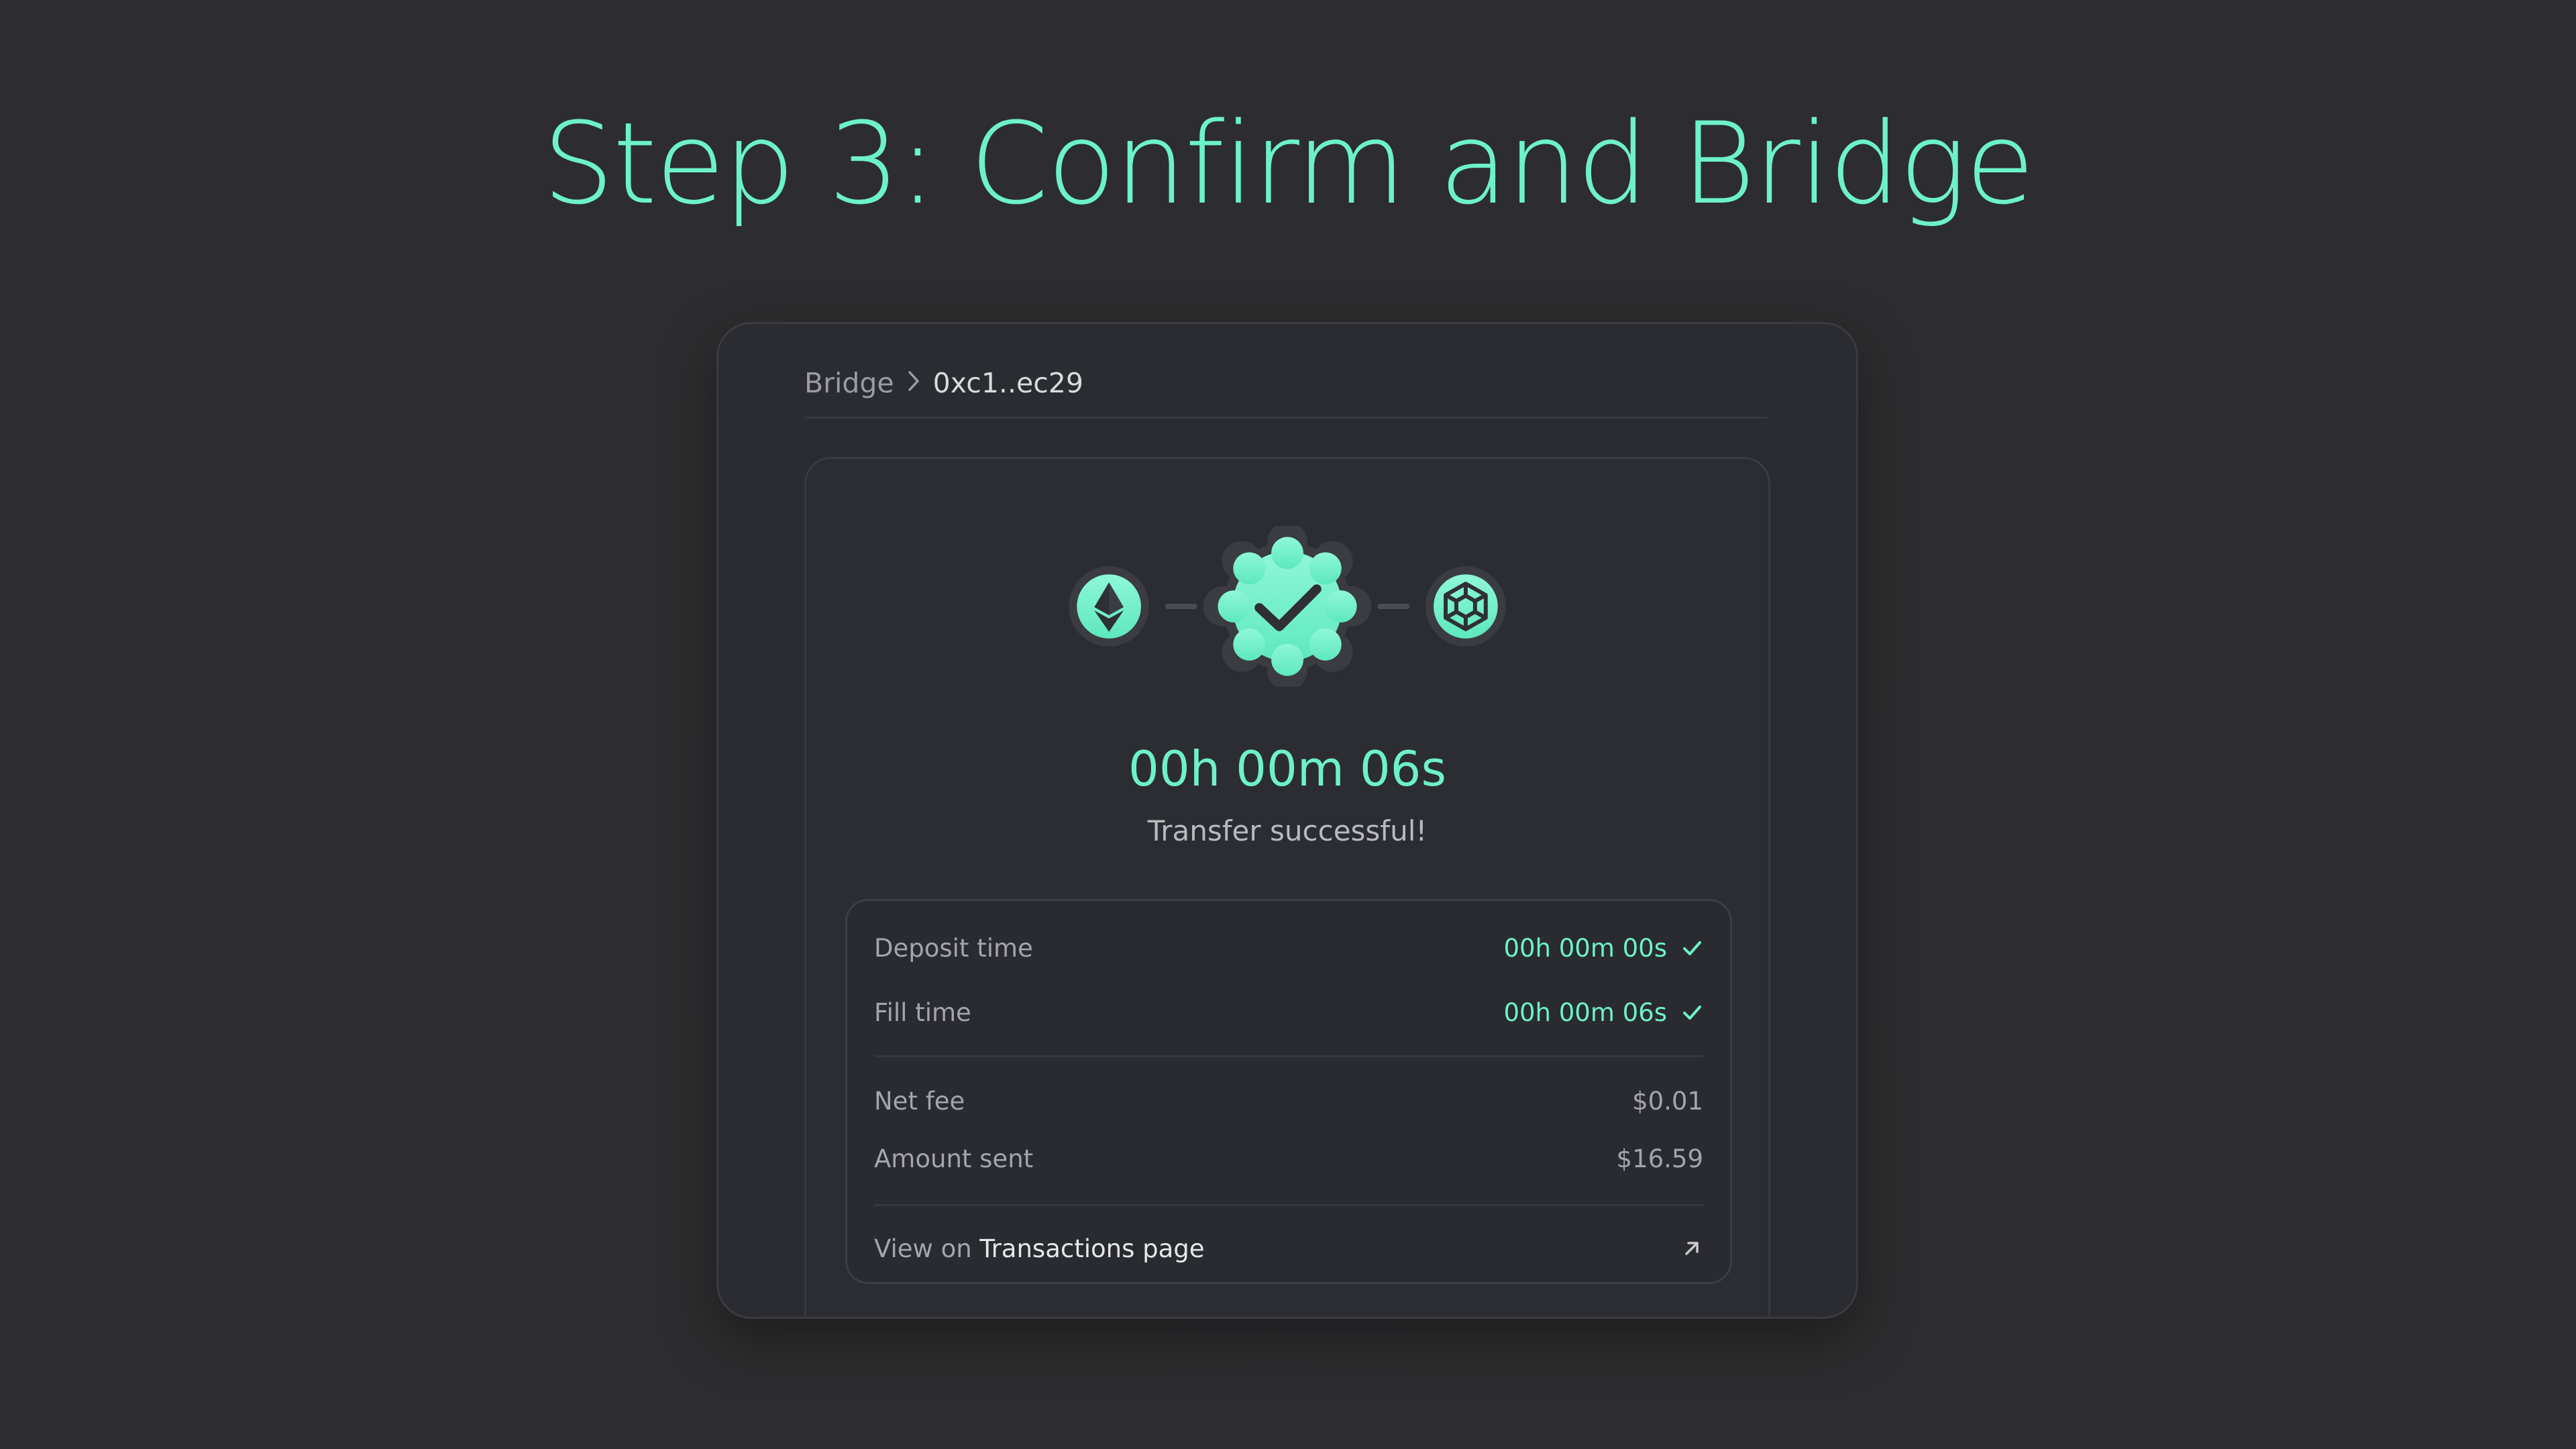 The image size is (2576, 1449). Describe the element at coordinates (919, 1101) in the screenshot. I see `net-fee-label: Net fee` at that location.